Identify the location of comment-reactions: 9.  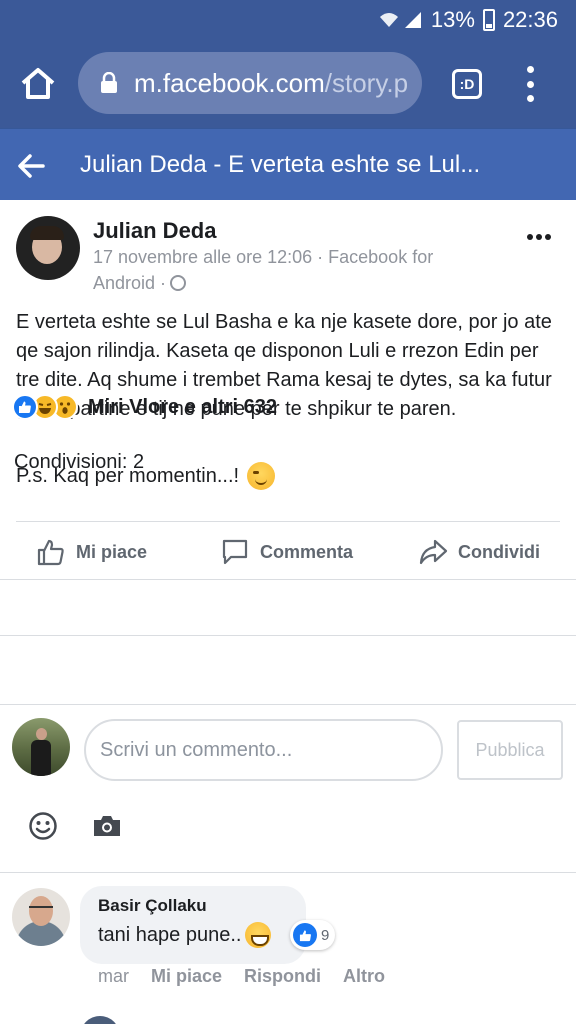
(313, 935).